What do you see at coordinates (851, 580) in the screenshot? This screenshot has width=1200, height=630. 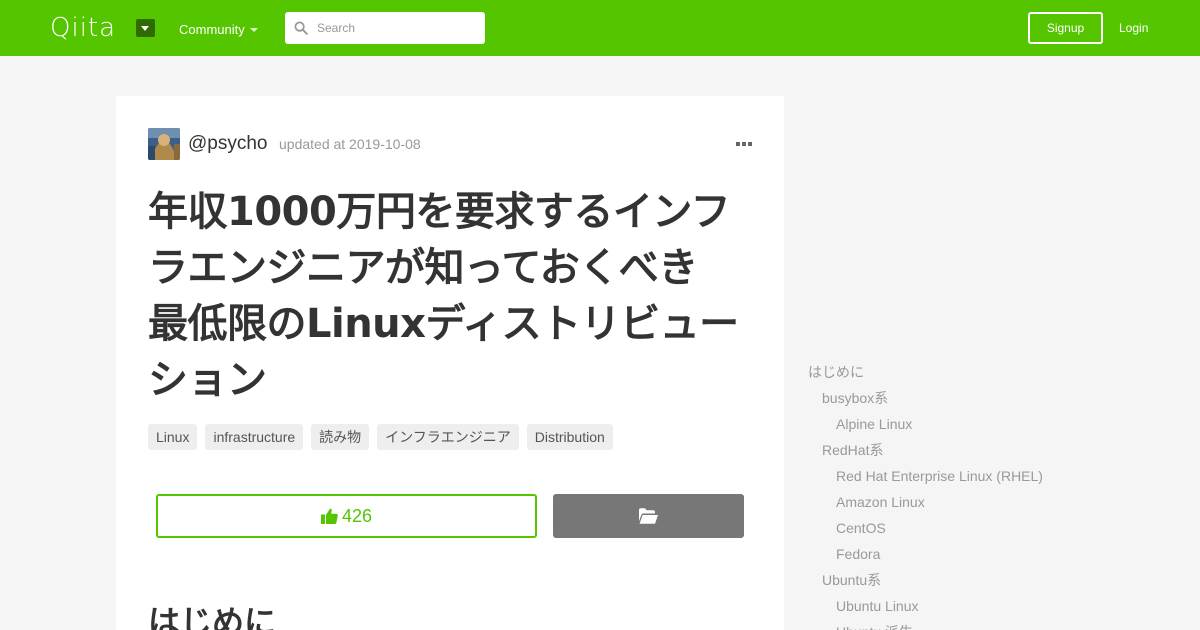 I see `toc-item: Ubuntu系` at bounding box center [851, 580].